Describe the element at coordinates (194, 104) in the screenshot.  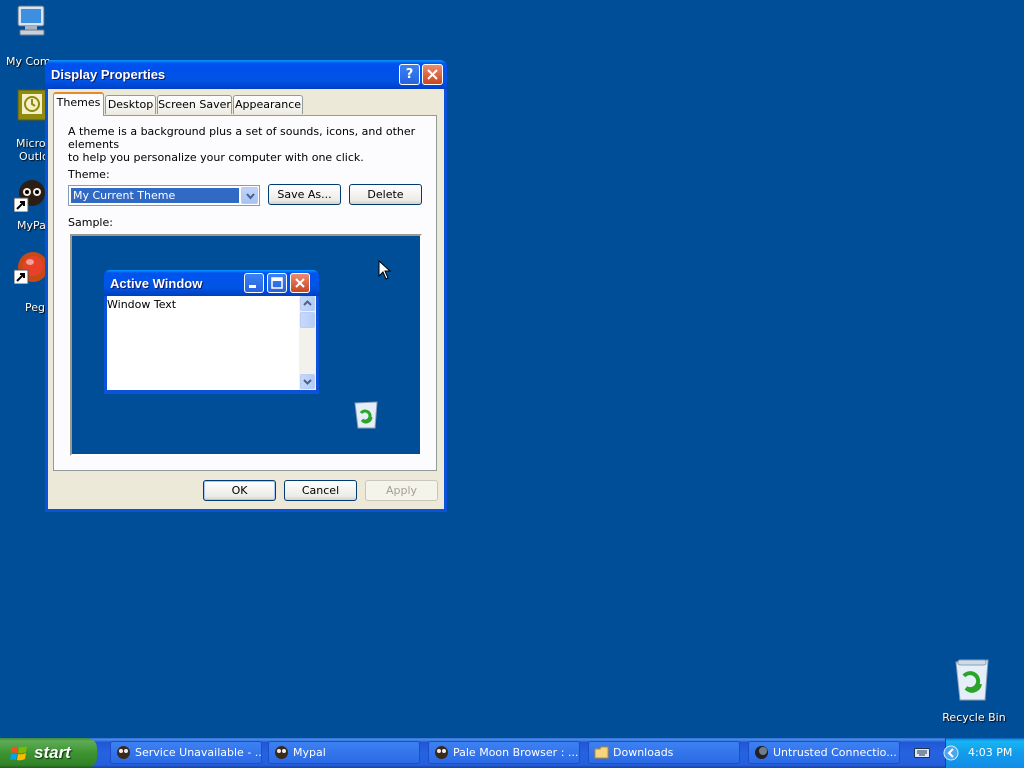
I see `tab-screen-saver: Screen Saver` at that location.